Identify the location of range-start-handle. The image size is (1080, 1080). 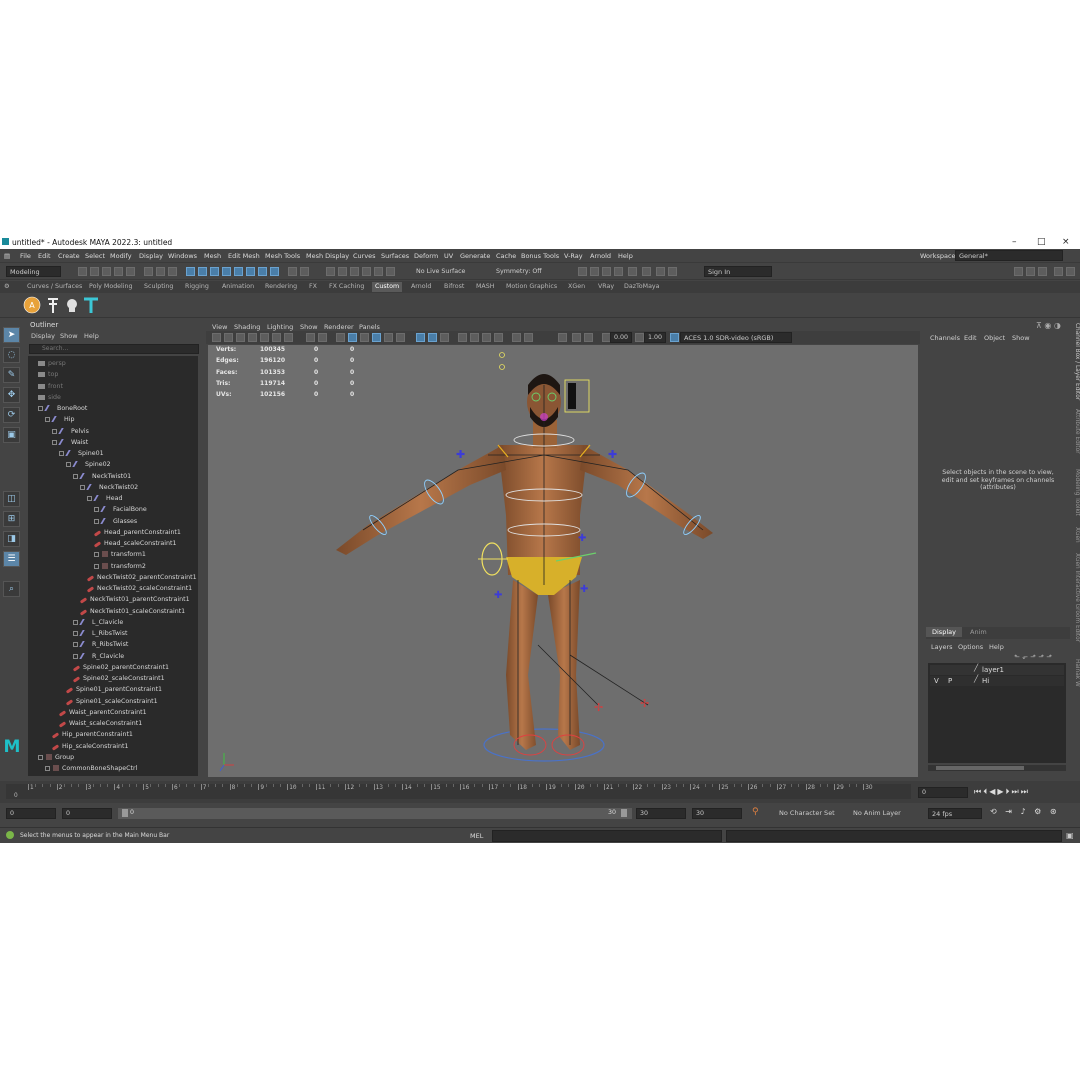
(125, 813).